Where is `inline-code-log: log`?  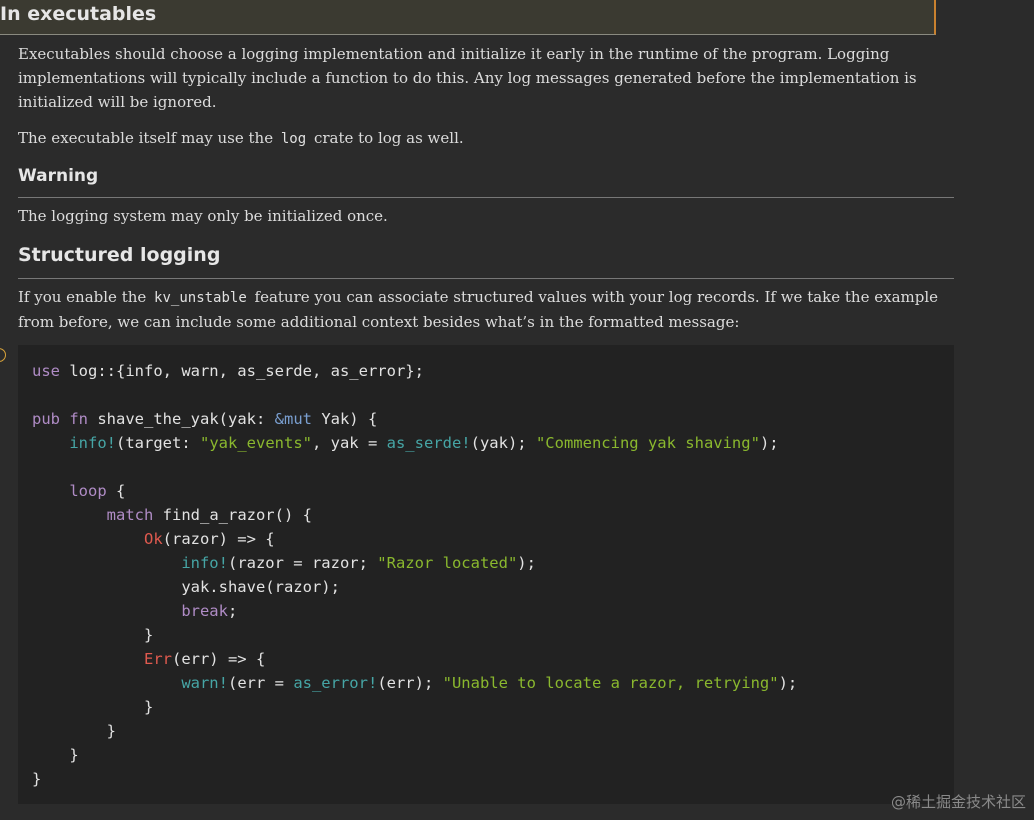
inline-code-log: log is located at coordinates (293, 139).